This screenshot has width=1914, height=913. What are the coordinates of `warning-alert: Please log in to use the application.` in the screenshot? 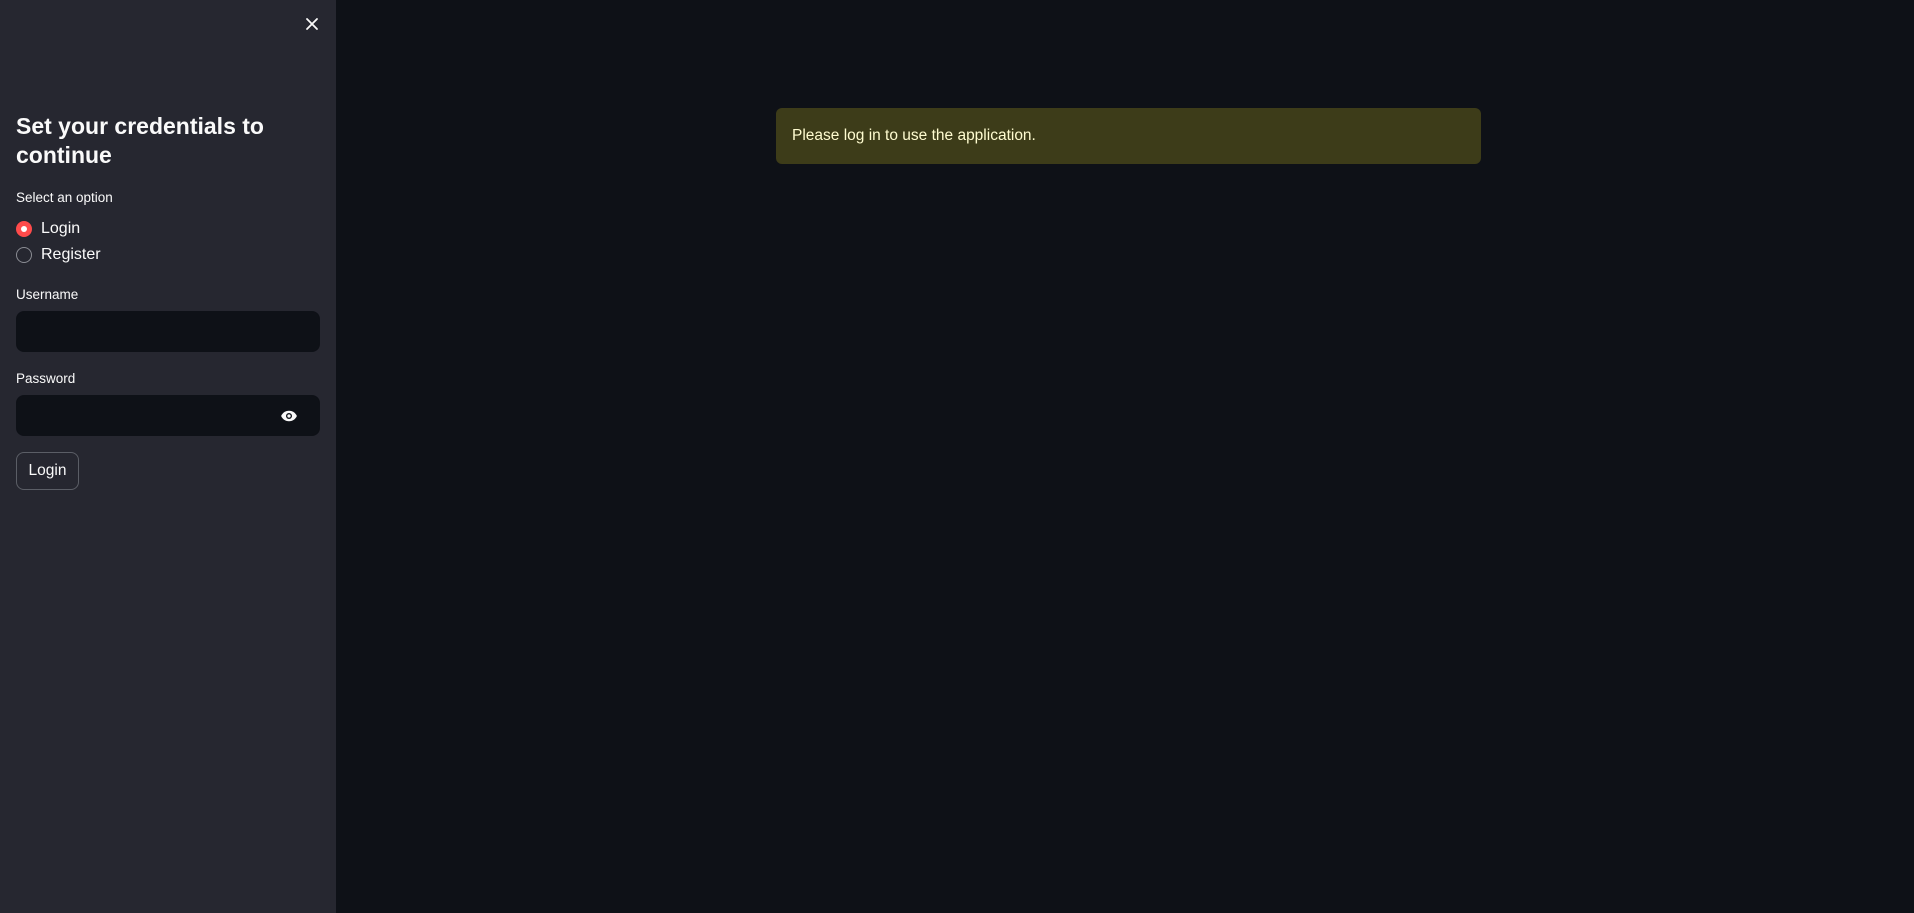 It's located at (1128, 136).